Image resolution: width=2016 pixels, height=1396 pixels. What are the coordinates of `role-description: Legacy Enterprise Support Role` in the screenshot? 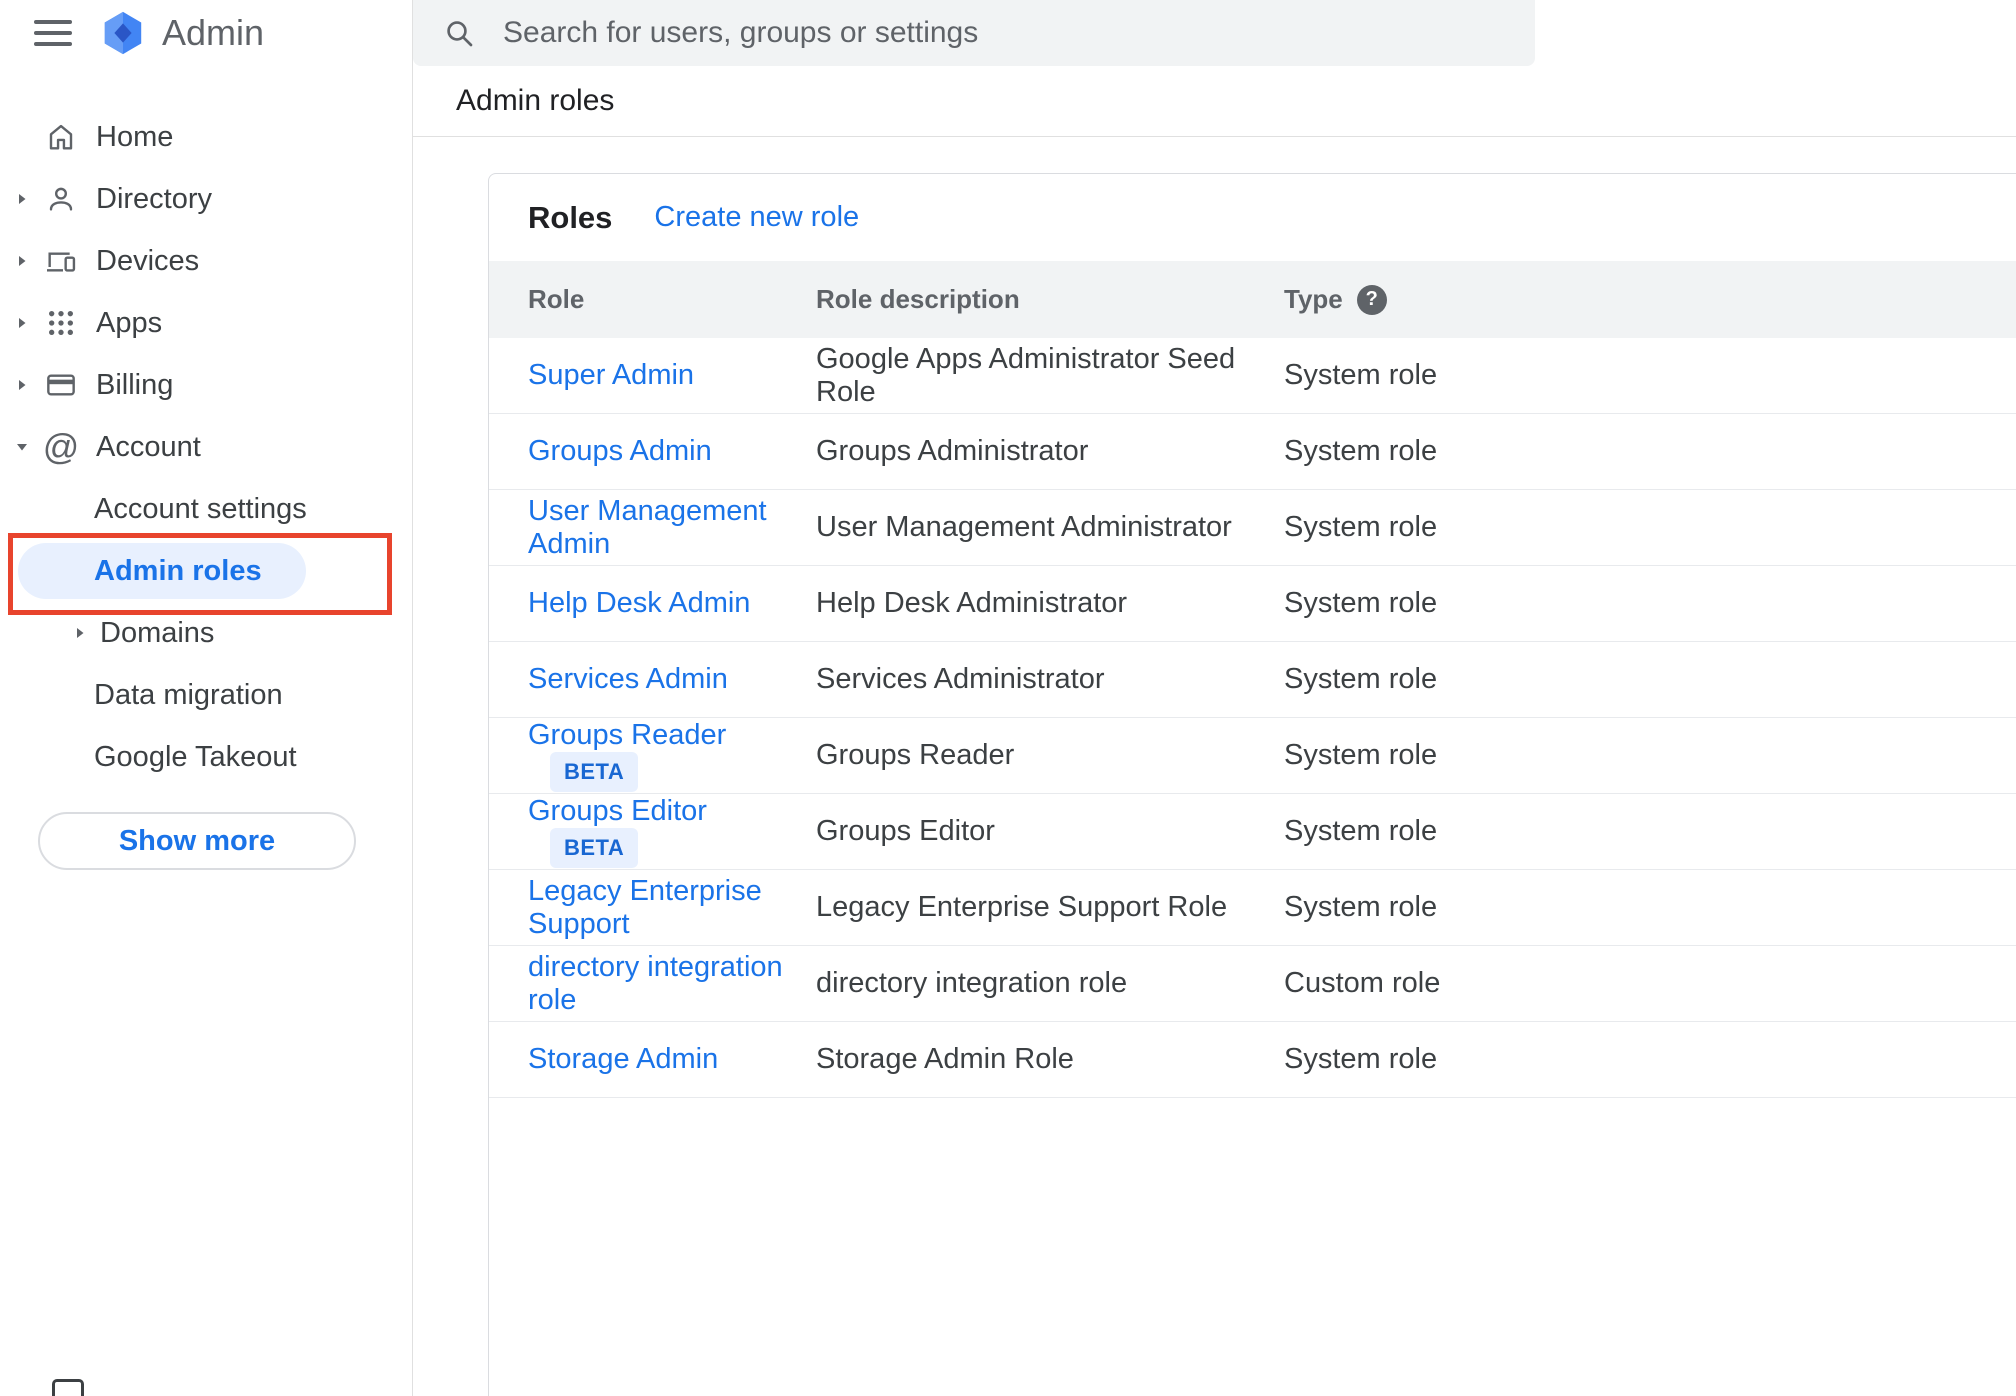 It's located at (1022, 907).